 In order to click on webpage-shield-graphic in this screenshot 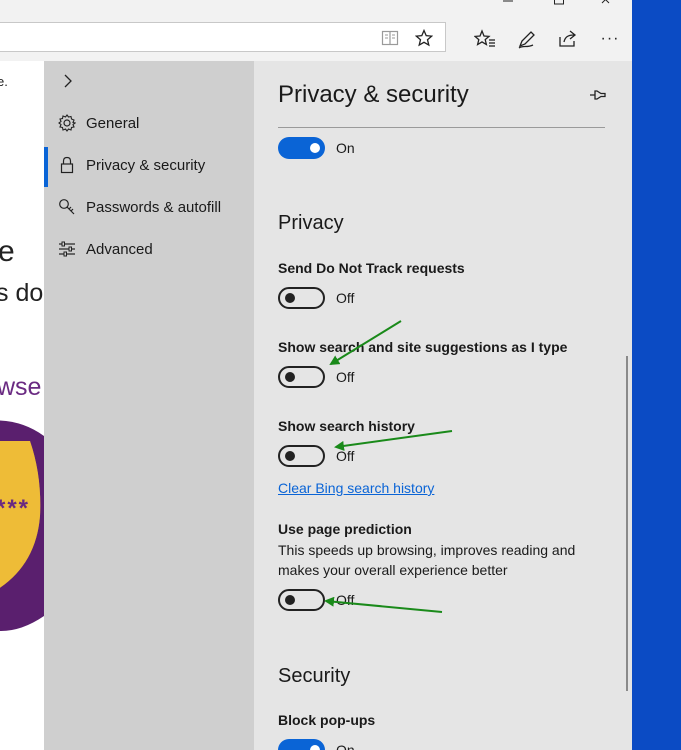, I will do `click(22, 525)`.